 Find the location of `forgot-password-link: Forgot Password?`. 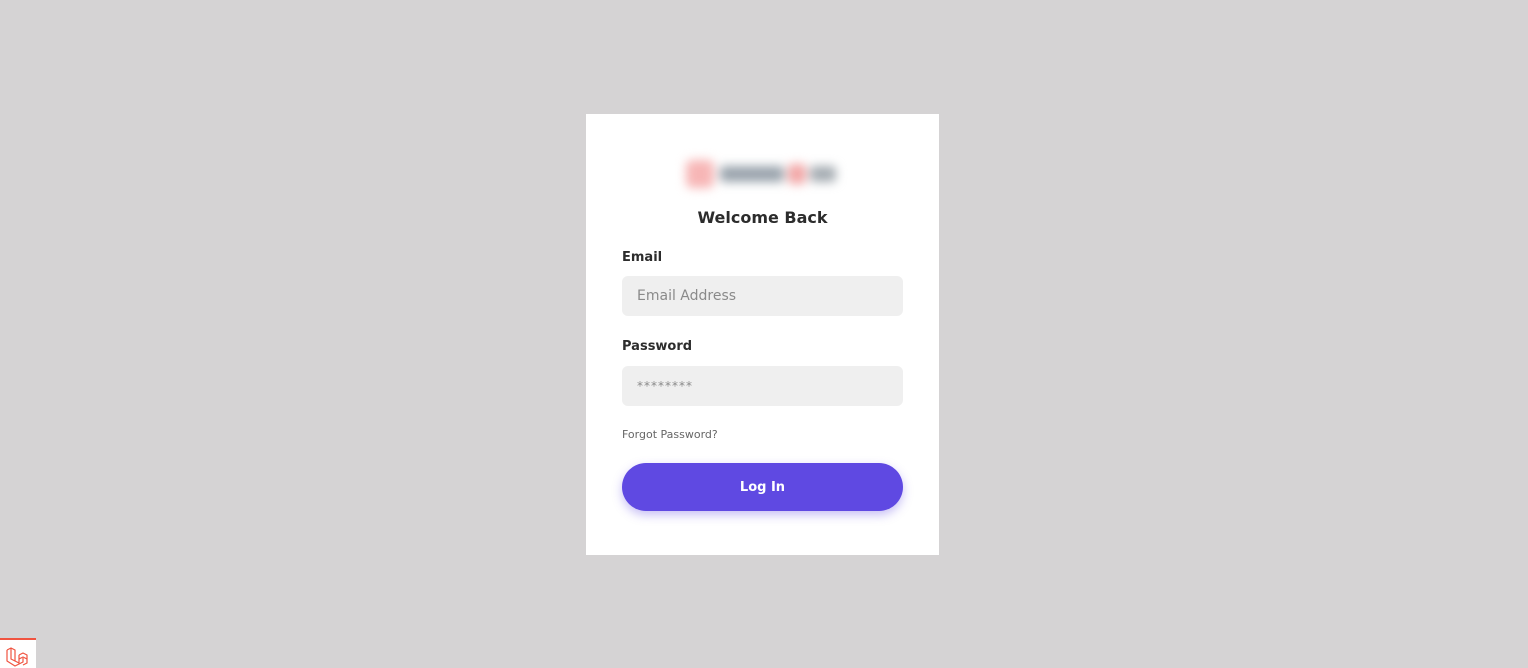

forgot-password-link: Forgot Password? is located at coordinates (670, 434).